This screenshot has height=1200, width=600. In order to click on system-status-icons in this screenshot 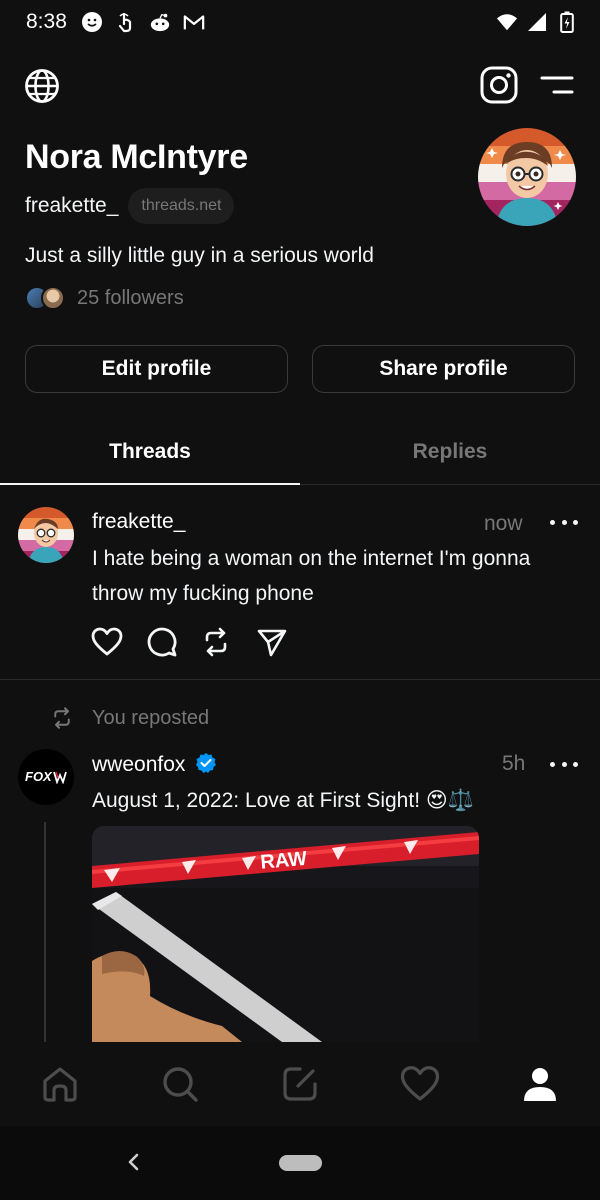, I will do `click(537, 22)`.